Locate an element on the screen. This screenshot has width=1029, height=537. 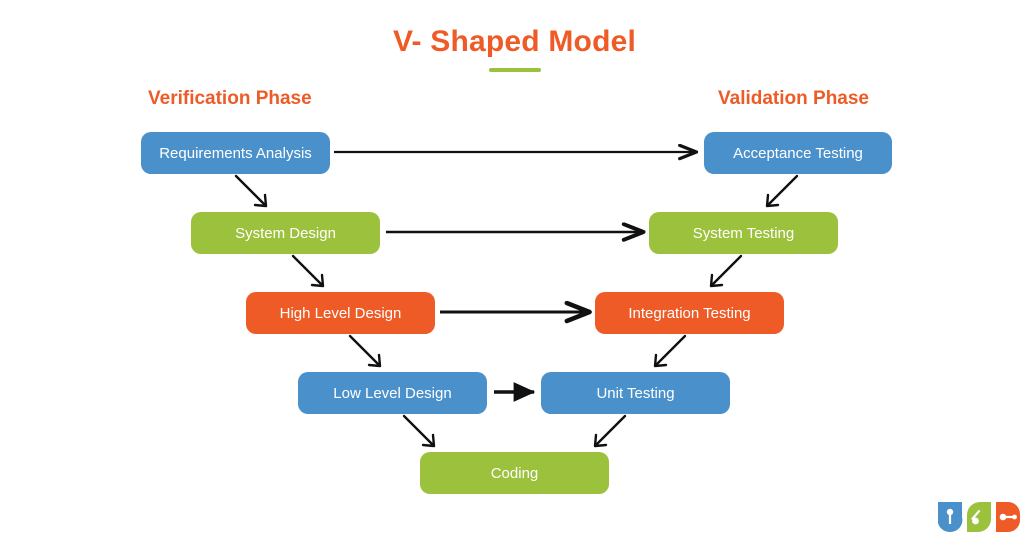
node-label: System Testing is located at coordinates (743, 233).